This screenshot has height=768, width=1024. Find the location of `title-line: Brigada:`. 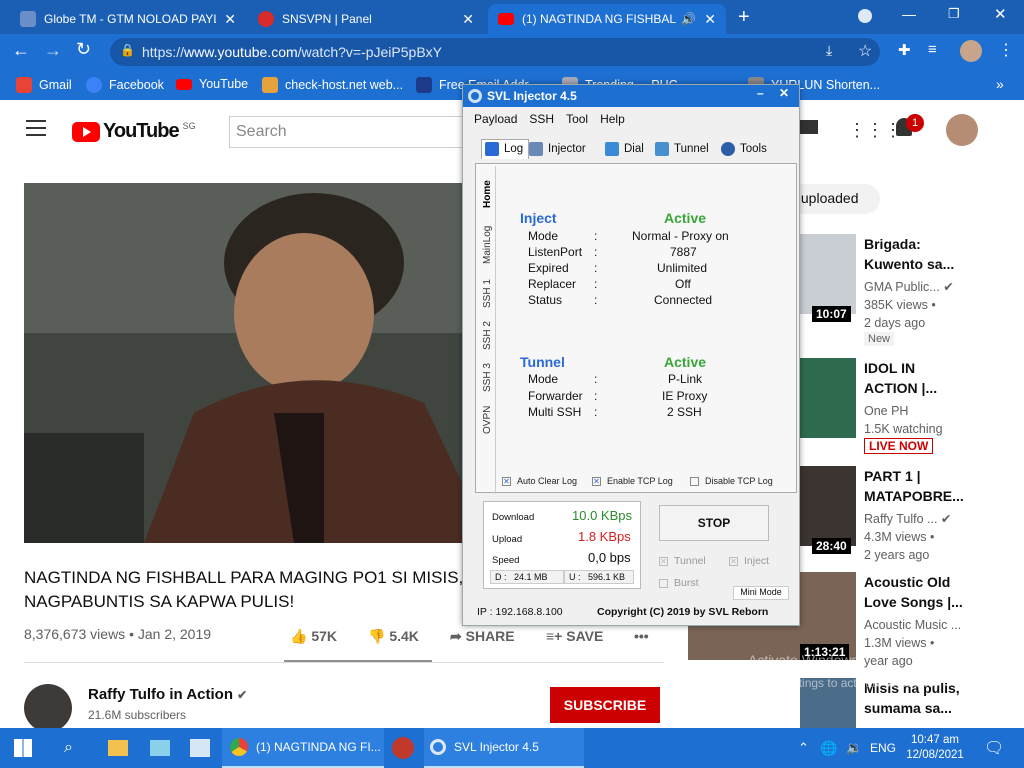

title-line: Brigada: is located at coordinates (892, 244).